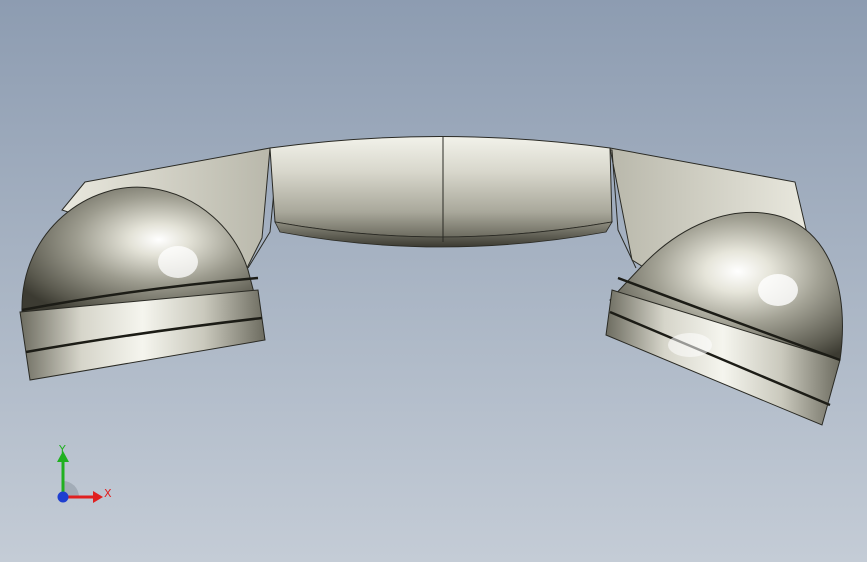  What do you see at coordinates (778, 290) in the screenshot?
I see `right-cup-highlight` at bounding box center [778, 290].